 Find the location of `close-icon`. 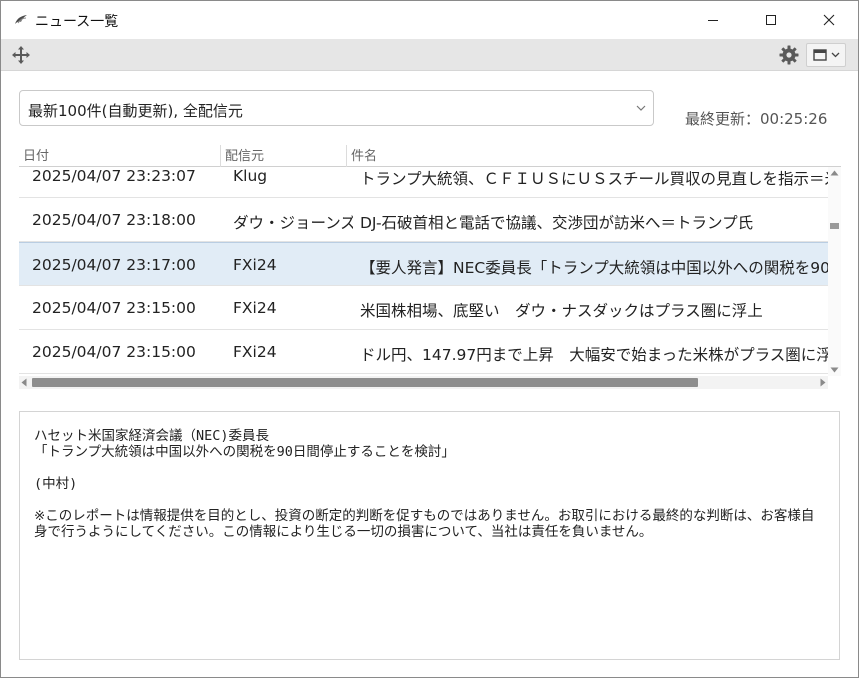

close-icon is located at coordinates (829, 20).